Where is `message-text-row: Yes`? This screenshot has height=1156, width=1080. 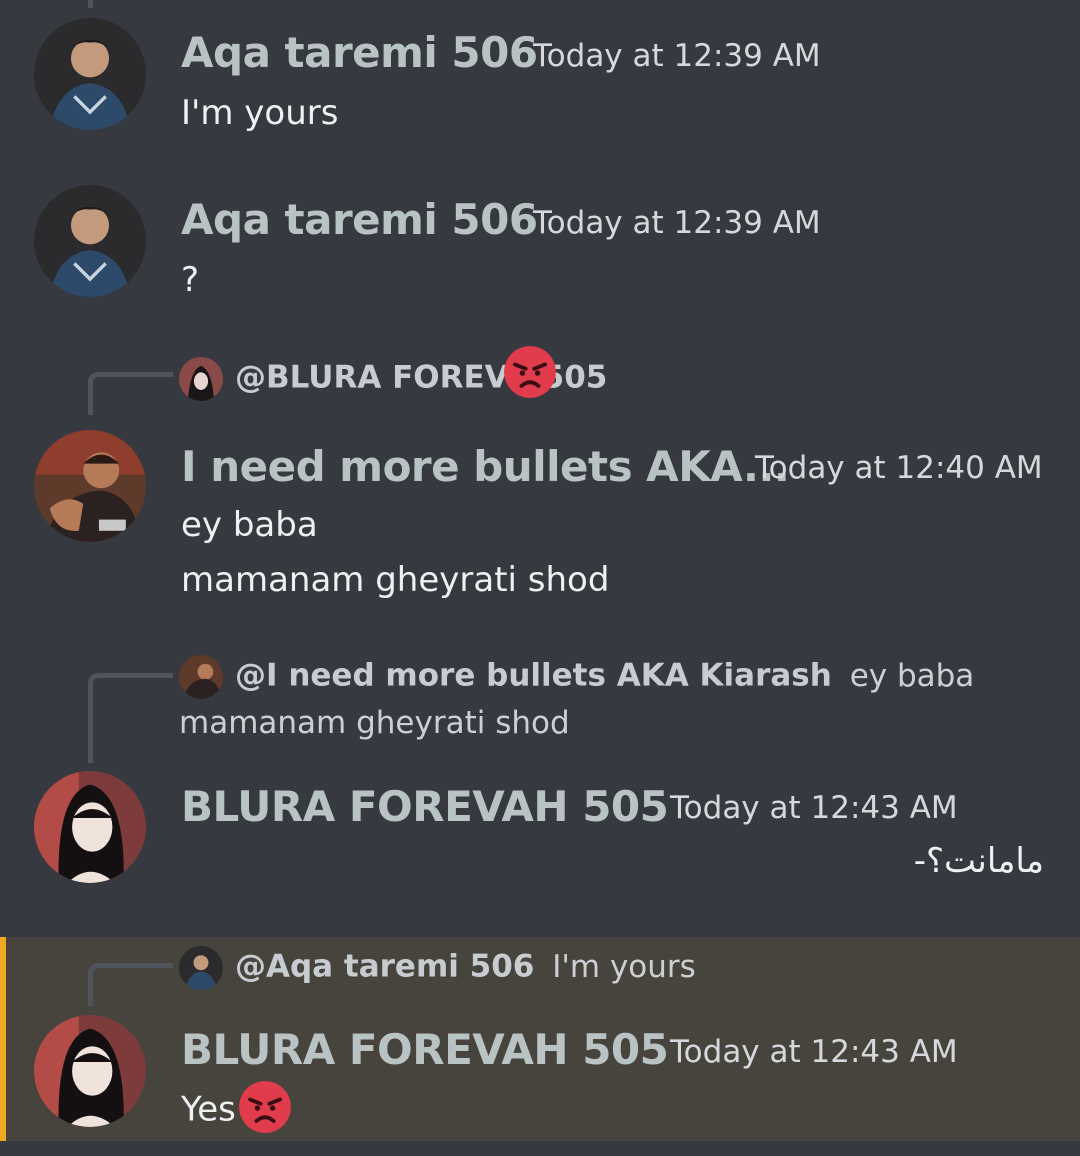 message-text-row: Yes is located at coordinates (236, 1109).